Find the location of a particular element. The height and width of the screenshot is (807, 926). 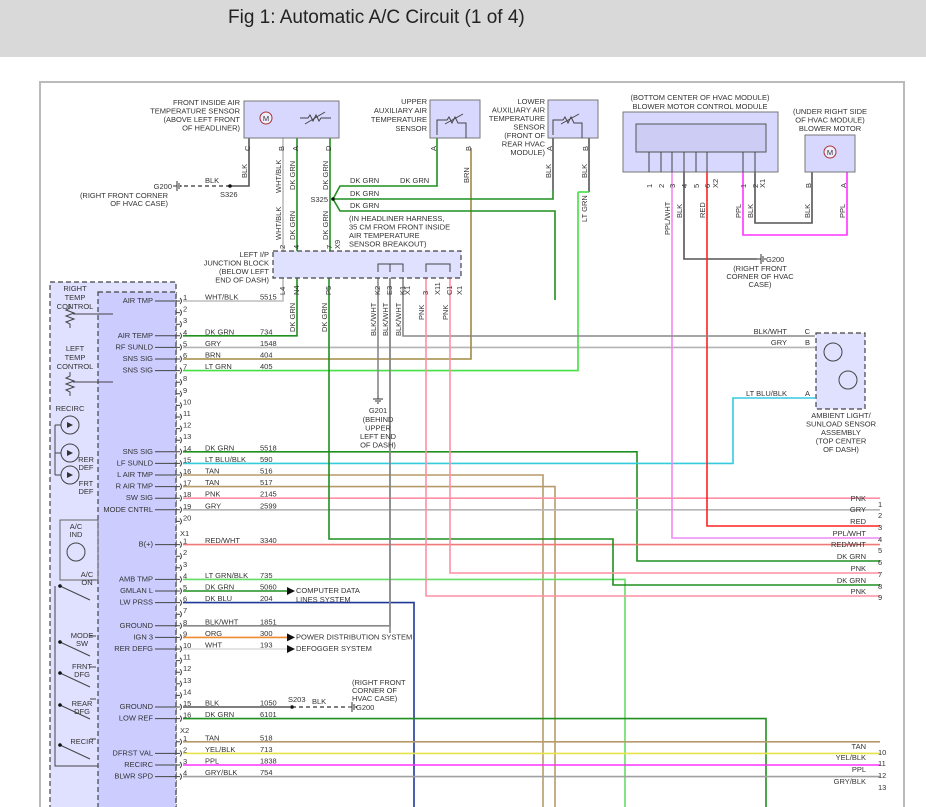

circuit-number: 1851 is located at coordinates (268, 621).